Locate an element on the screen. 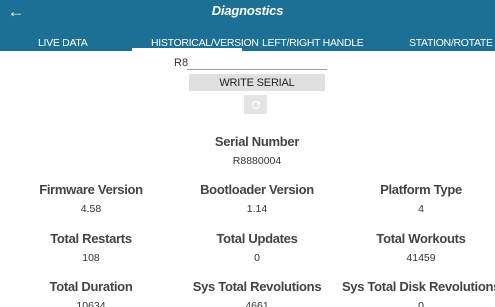  total-duration-stat: Total Duration 10634 is located at coordinates (91, 293).